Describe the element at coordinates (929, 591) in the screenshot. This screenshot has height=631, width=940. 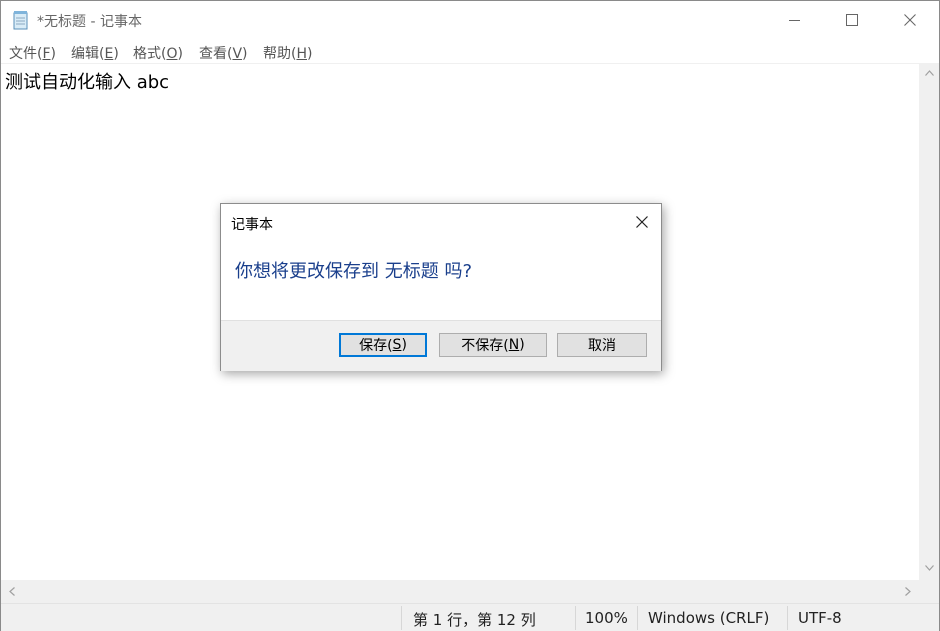
I see `scroll-corner` at that location.